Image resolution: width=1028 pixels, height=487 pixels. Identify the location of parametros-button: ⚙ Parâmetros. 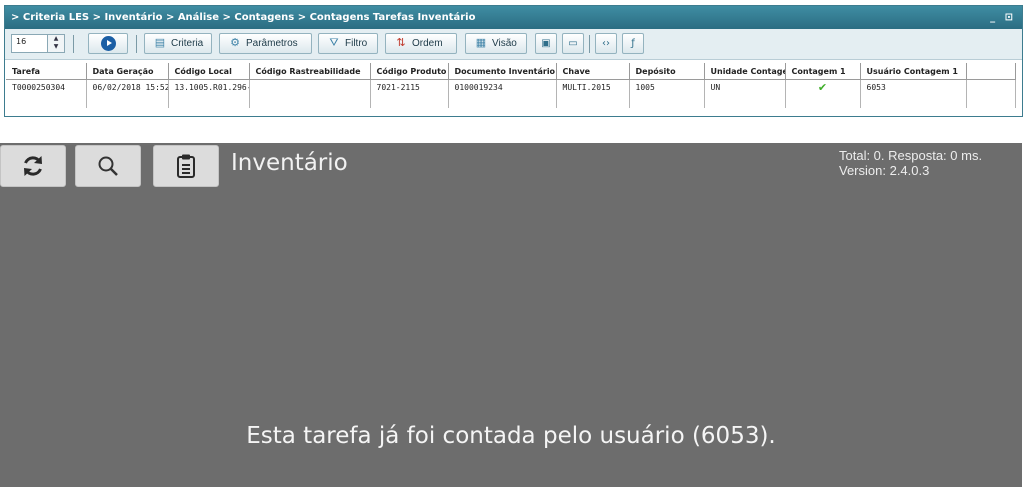
(265, 43).